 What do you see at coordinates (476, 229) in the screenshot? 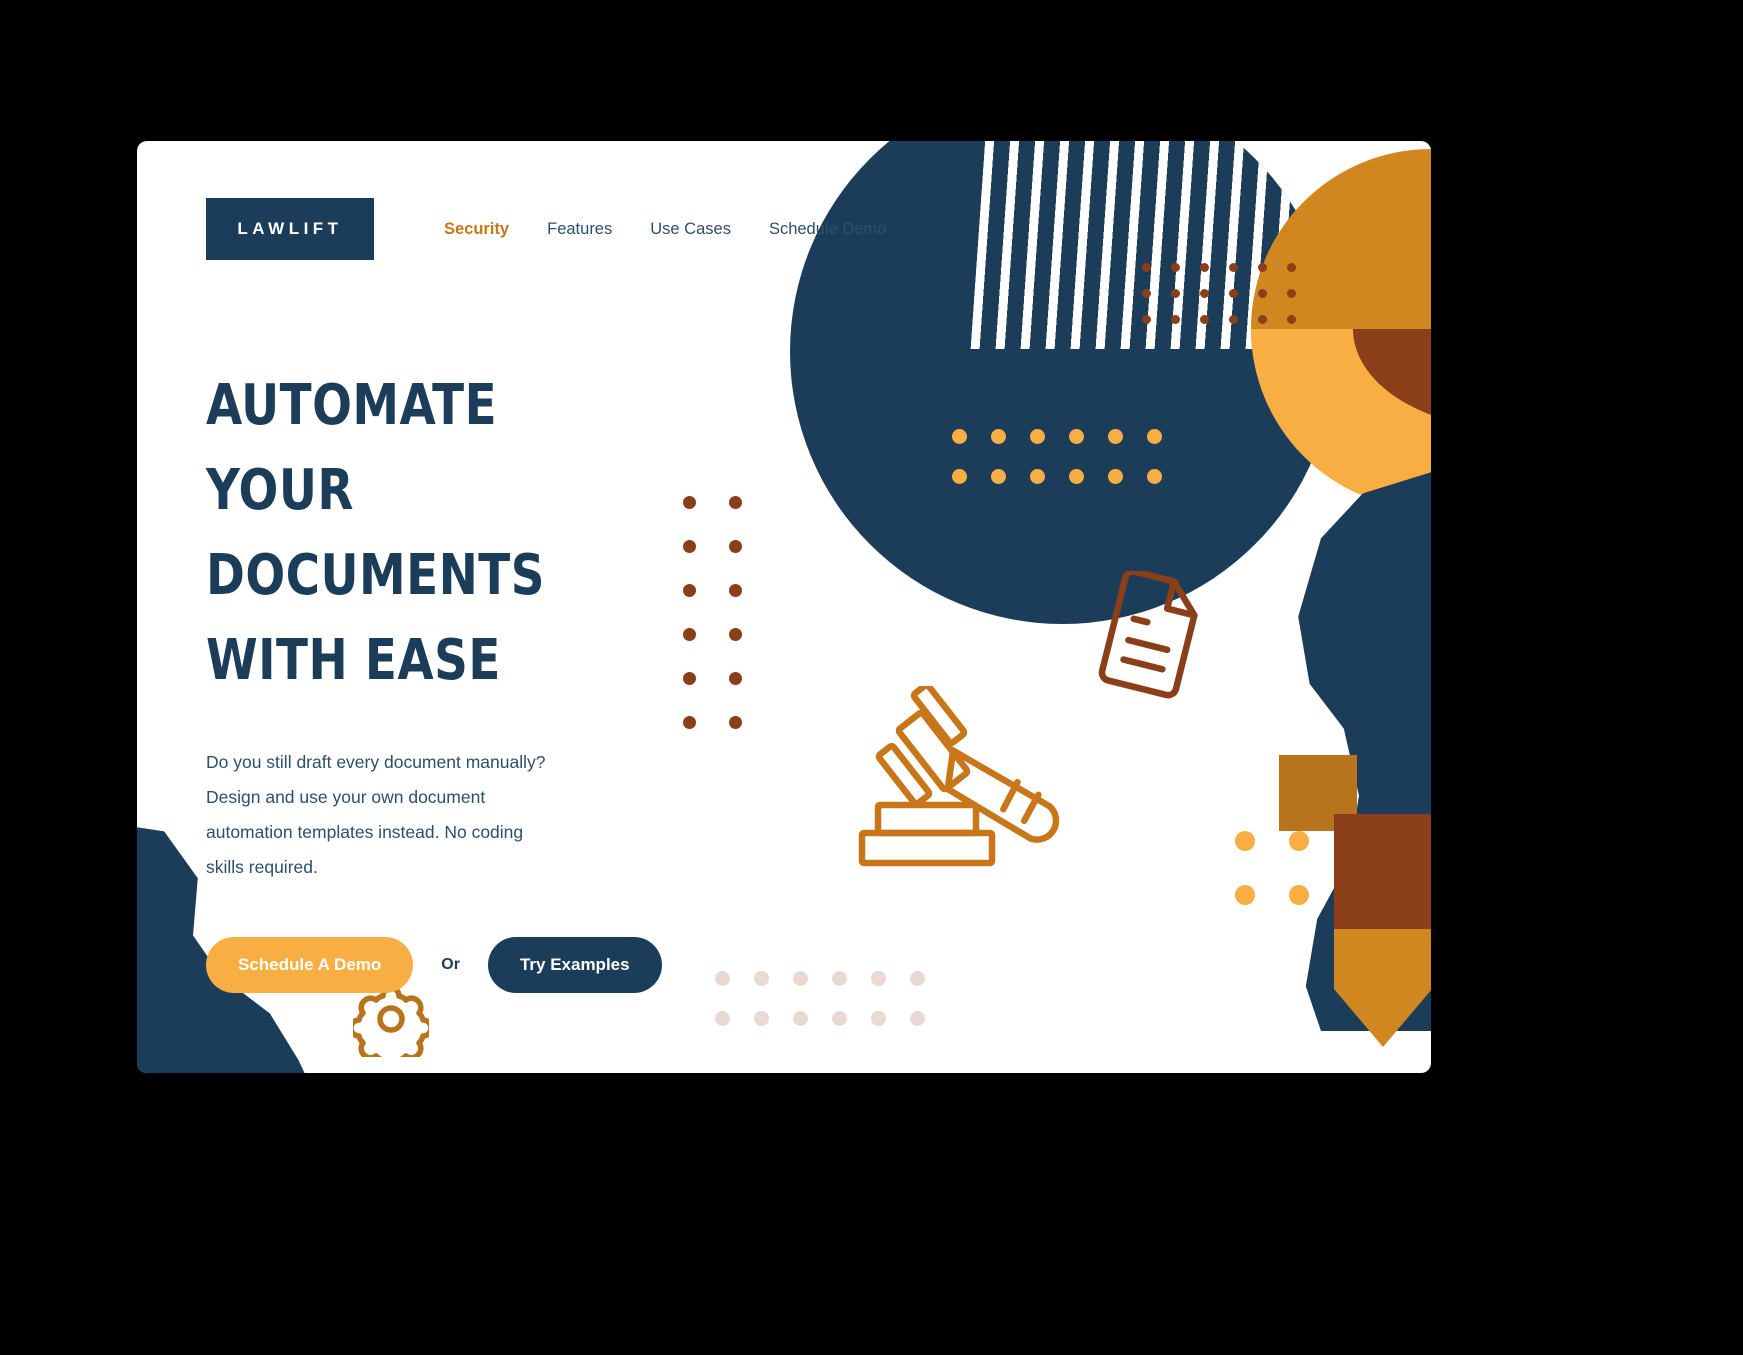
I see `nav-item-security: Security` at bounding box center [476, 229].